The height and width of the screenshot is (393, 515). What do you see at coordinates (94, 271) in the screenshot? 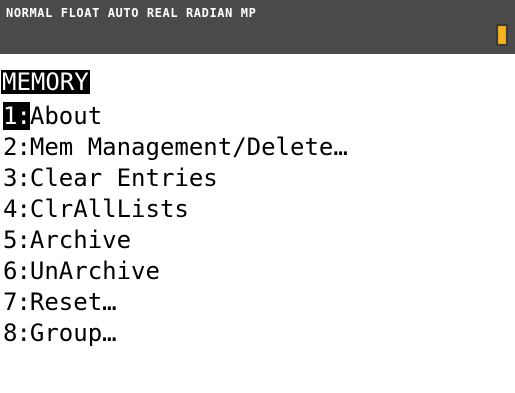
I see `menu-item-label: UnArchive` at bounding box center [94, 271].